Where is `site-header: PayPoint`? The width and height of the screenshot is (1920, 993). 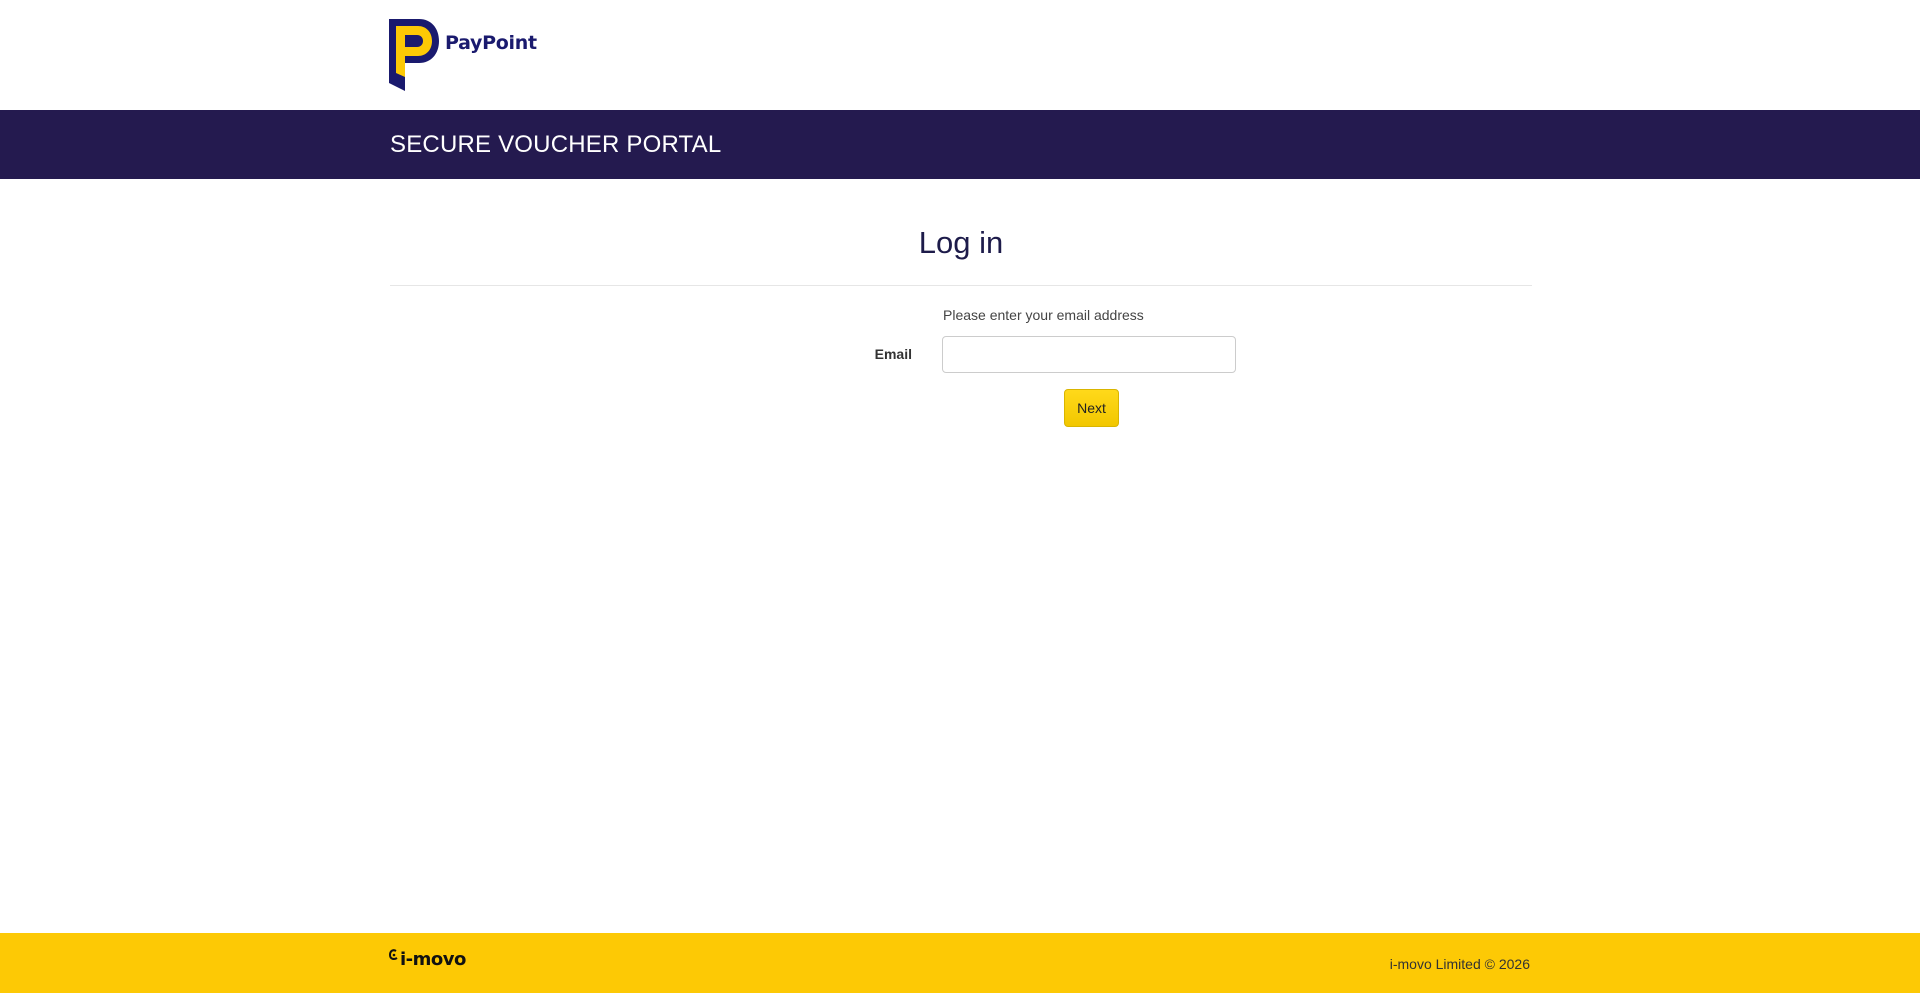 site-header: PayPoint is located at coordinates (960, 55).